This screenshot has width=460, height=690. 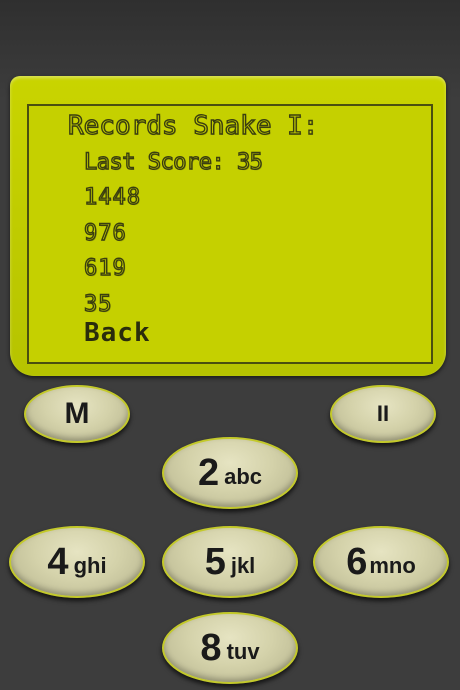 I want to click on key-2-digit: 2, so click(x=208, y=473).